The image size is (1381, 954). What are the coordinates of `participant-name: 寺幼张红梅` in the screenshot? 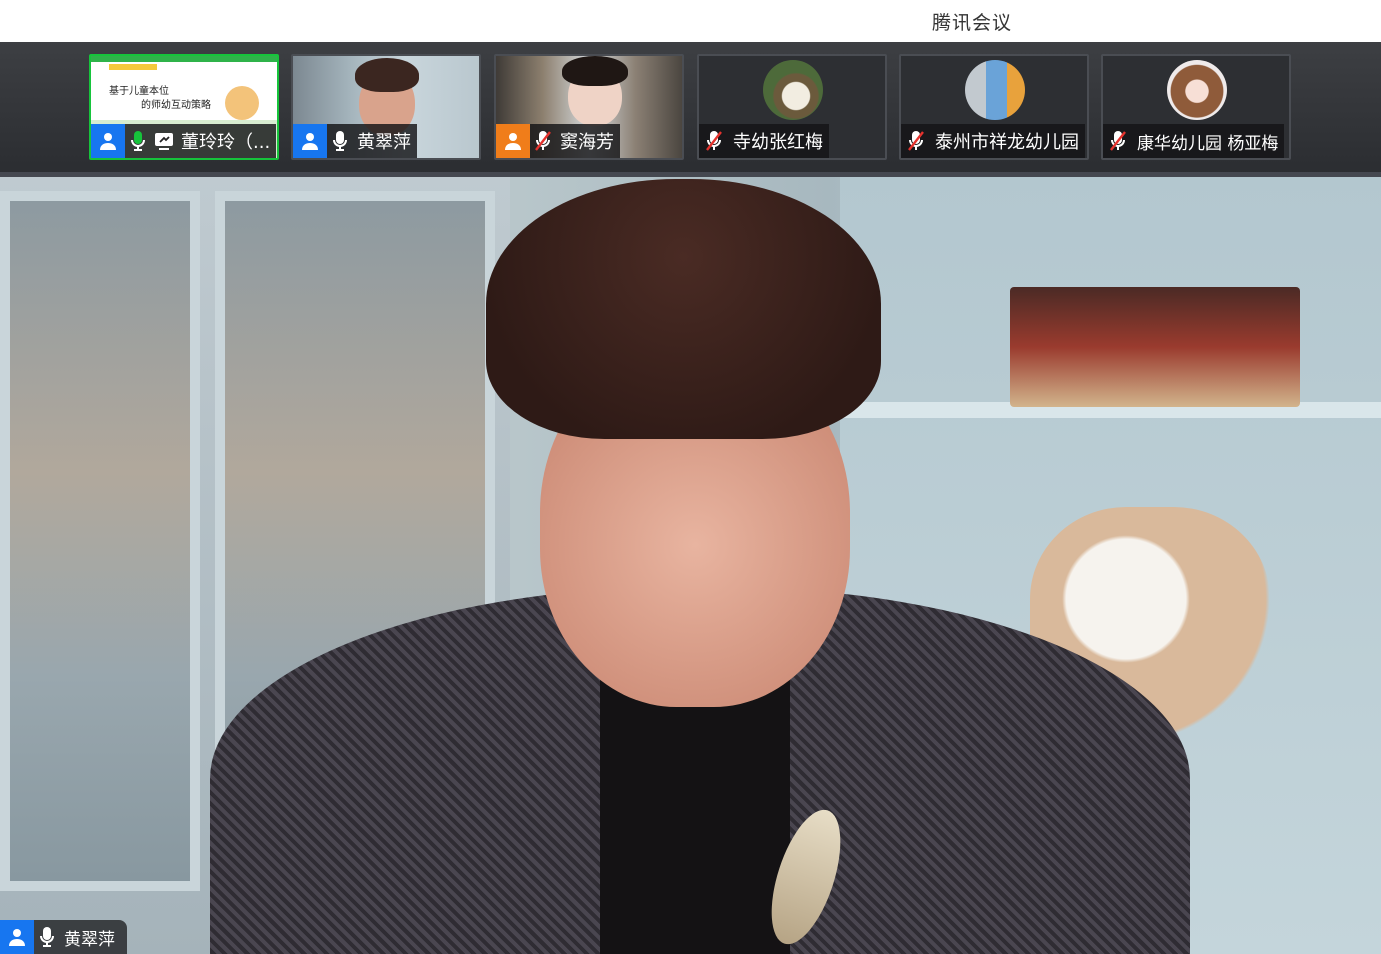 It's located at (778, 142).